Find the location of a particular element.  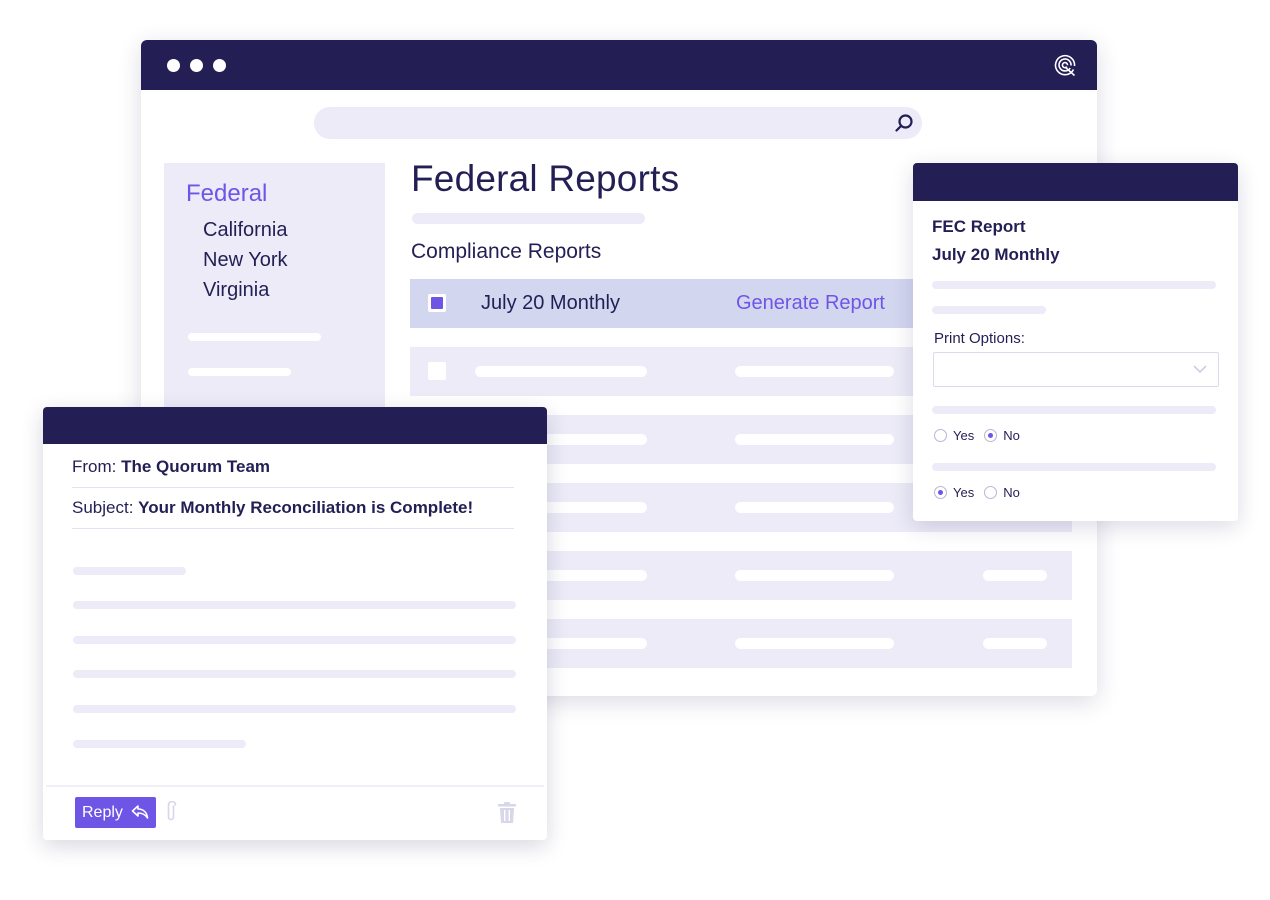

trash-icon is located at coordinates (507, 812).